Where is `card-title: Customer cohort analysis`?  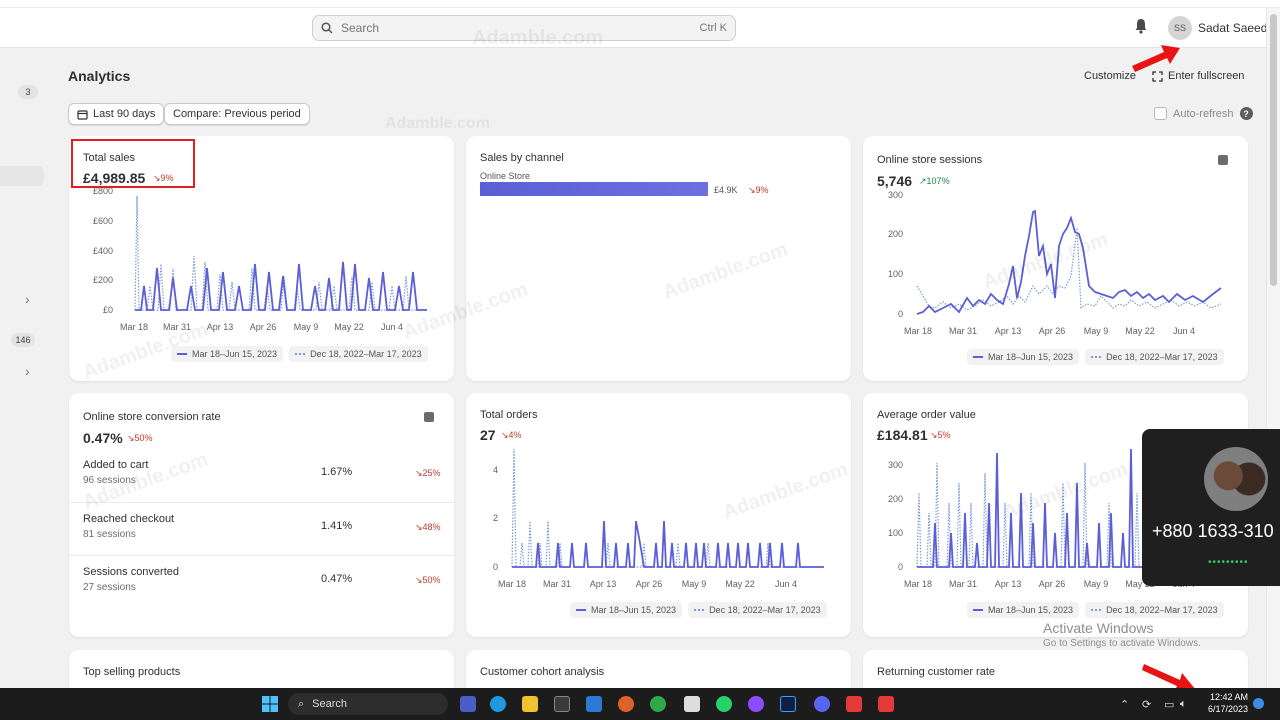 card-title: Customer cohort analysis is located at coordinates (542, 672).